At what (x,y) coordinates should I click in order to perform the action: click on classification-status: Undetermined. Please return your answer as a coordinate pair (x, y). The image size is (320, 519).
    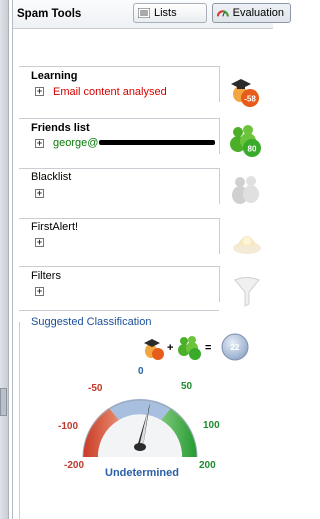
    Looking at the image, I should click on (142, 473).